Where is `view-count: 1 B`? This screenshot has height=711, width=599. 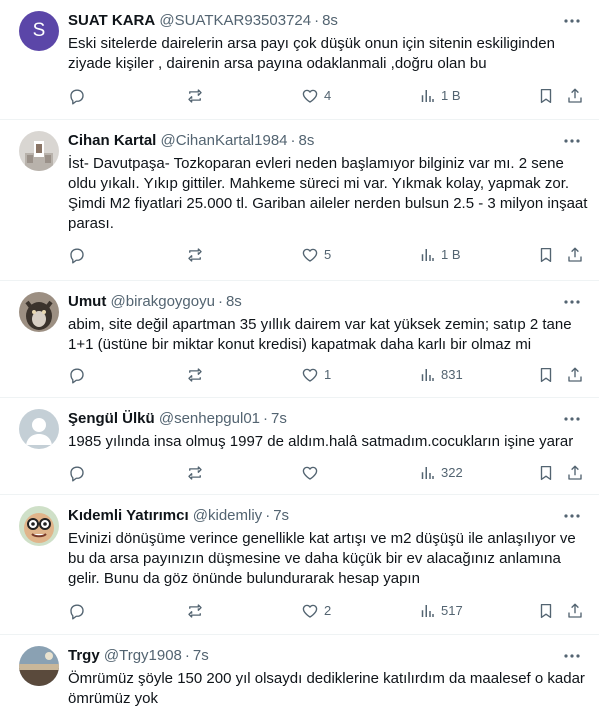
view-count: 1 B is located at coordinates (451, 95).